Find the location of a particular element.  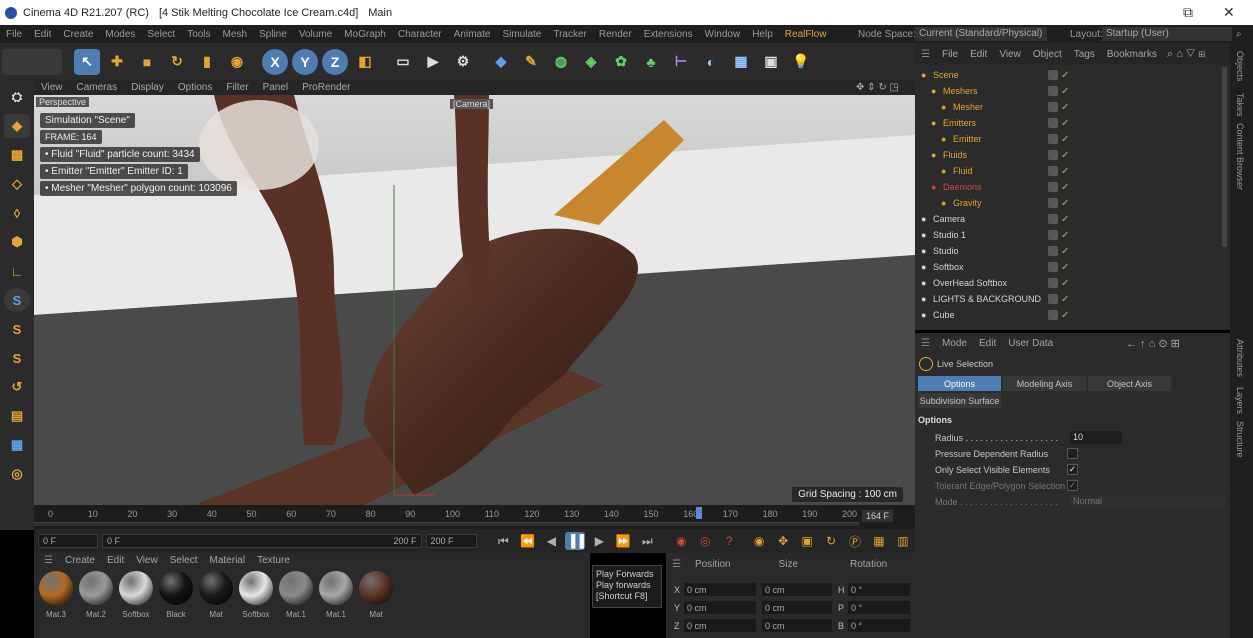

menu-render: Render is located at coordinates (615, 34).